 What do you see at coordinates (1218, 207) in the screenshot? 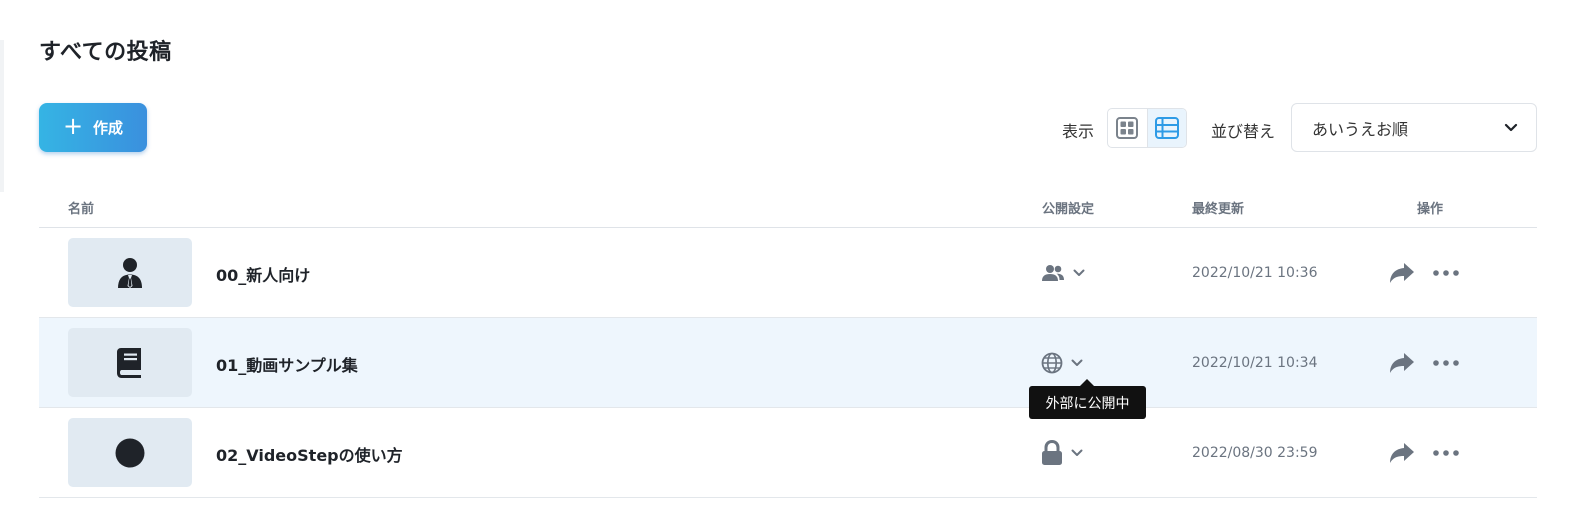
I see `column-header-updated: 最終更新` at bounding box center [1218, 207].